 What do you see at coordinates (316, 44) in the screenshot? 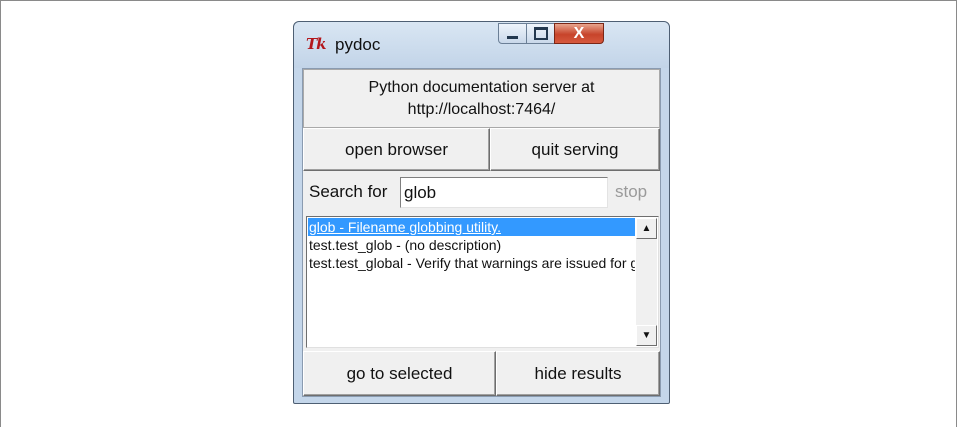
I see `tk-feather-icon: Tk` at bounding box center [316, 44].